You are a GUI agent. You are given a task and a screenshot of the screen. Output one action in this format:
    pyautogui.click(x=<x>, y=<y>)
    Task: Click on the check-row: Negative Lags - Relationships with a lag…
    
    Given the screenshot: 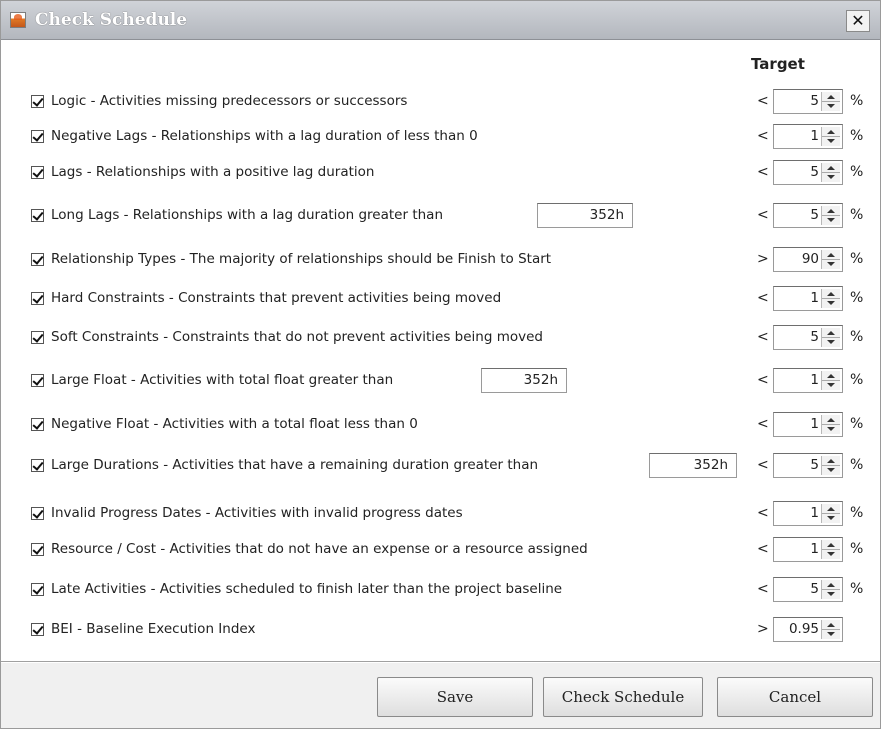 What is the action you would take?
    pyautogui.click(x=440, y=137)
    